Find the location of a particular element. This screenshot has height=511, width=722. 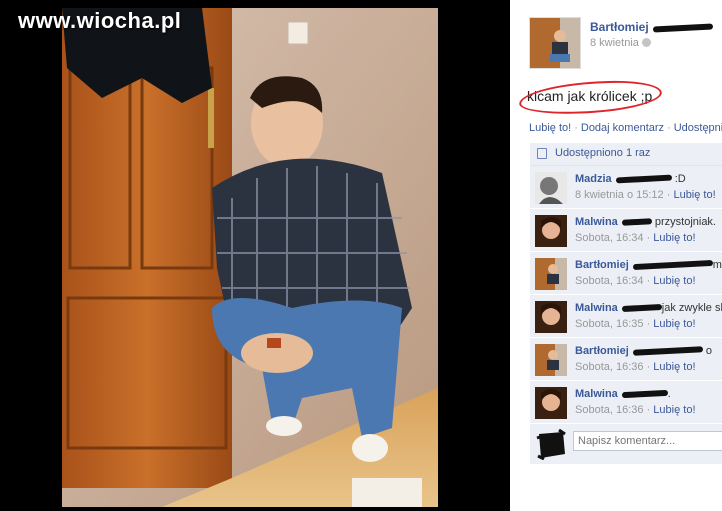

comment-text: Malwina jak zwykle sk is located at coordinates (648, 308).